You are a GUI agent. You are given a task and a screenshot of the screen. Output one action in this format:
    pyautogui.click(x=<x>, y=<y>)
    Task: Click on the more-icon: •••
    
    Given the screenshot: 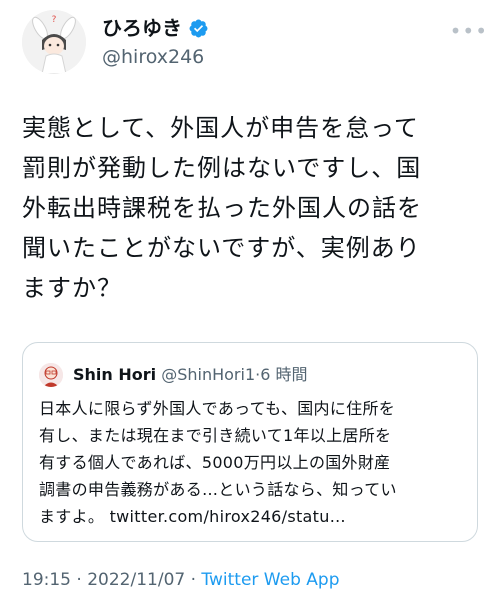 What is the action you would take?
    pyautogui.click(x=469, y=31)
    